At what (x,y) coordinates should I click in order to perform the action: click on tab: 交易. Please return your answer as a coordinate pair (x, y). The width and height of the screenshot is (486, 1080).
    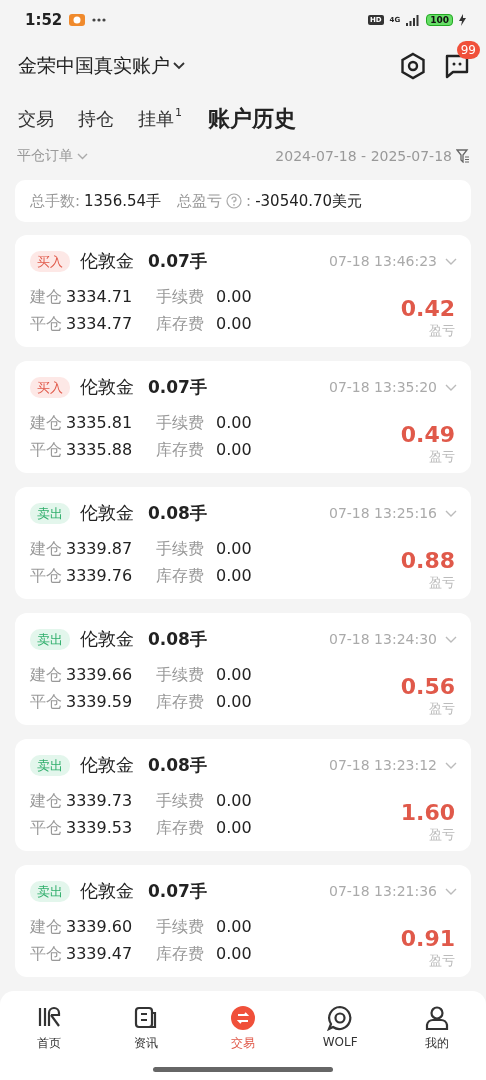
    Looking at the image, I should click on (36, 119).